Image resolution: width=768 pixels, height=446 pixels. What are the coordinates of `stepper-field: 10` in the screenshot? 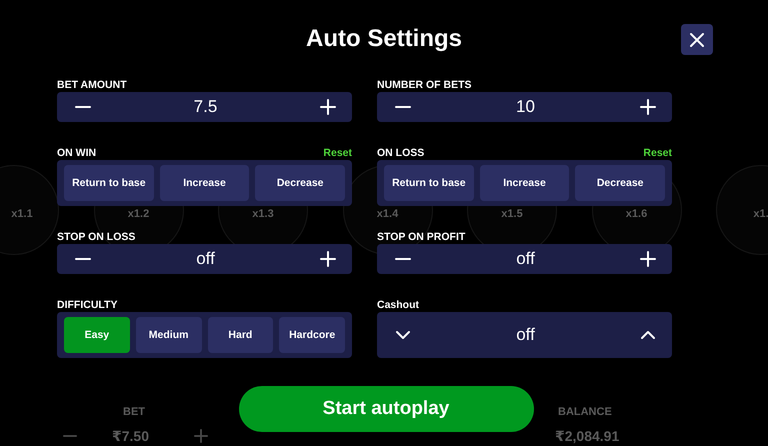 It's located at (524, 107).